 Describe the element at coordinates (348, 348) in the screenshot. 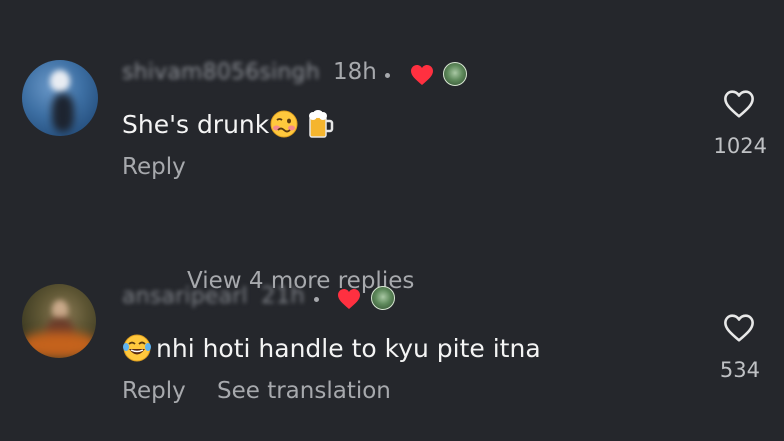

I see `comment-text-content: nhi hoti handle to kyu pite itna` at that location.